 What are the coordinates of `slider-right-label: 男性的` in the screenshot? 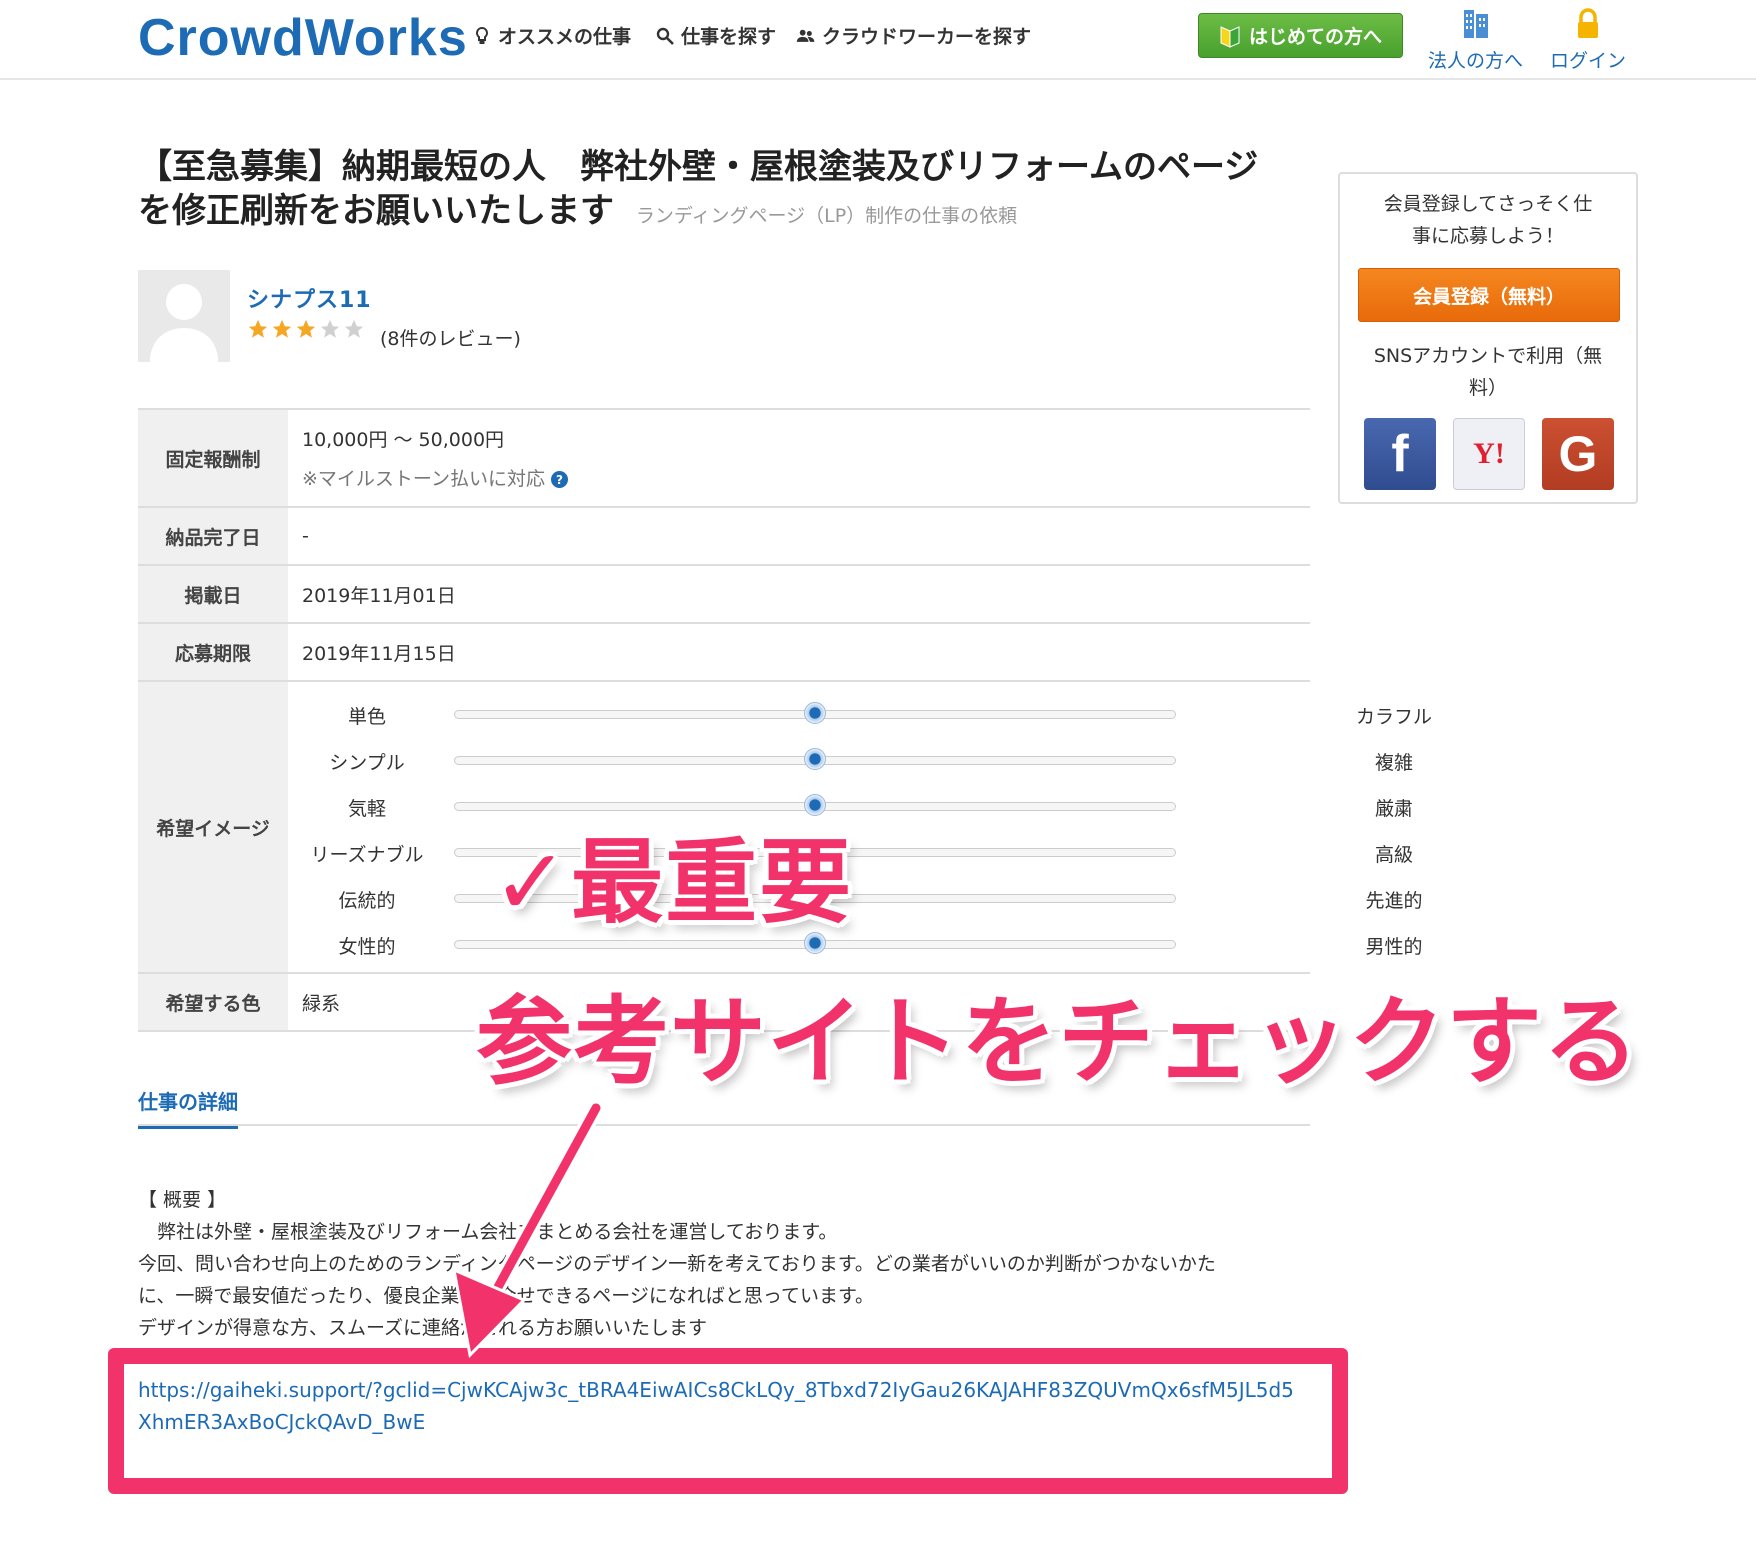 It's located at (1394, 947).